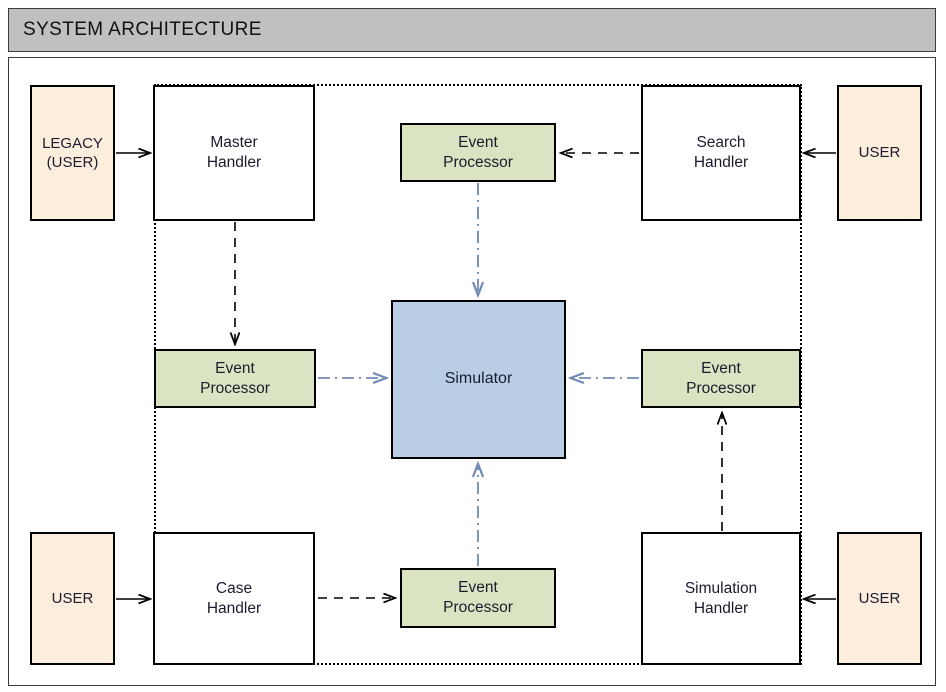  What do you see at coordinates (721, 388) in the screenshot?
I see `node-event-processor-right-line2: Processor` at bounding box center [721, 388].